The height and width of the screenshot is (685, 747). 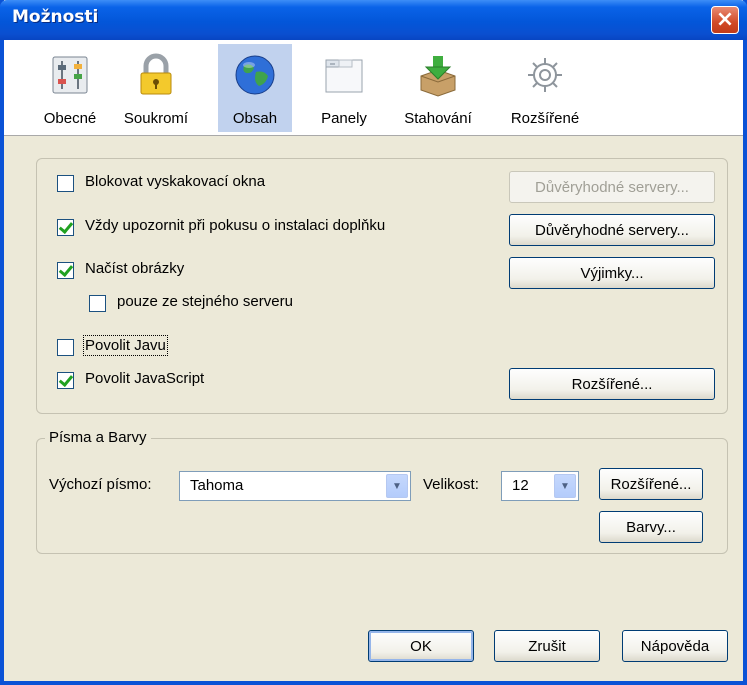 I want to click on default-font-value: Tahoma, so click(x=217, y=485).